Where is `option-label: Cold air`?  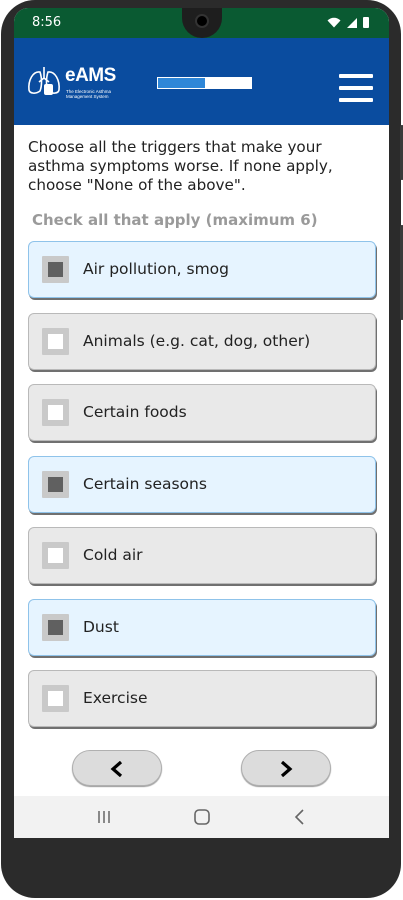 option-label: Cold air is located at coordinates (113, 555).